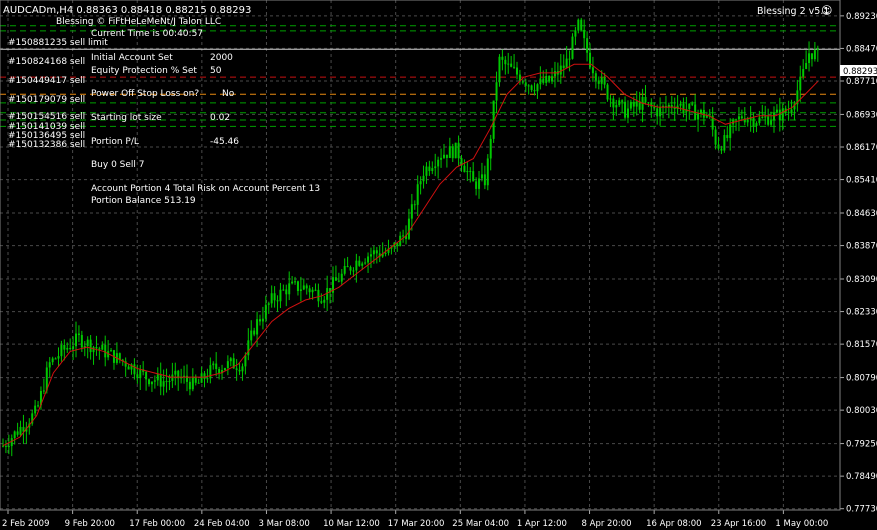  What do you see at coordinates (144, 71) in the screenshot?
I see `equity-protection-label: Equity Protection % Set` at bounding box center [144, 71].